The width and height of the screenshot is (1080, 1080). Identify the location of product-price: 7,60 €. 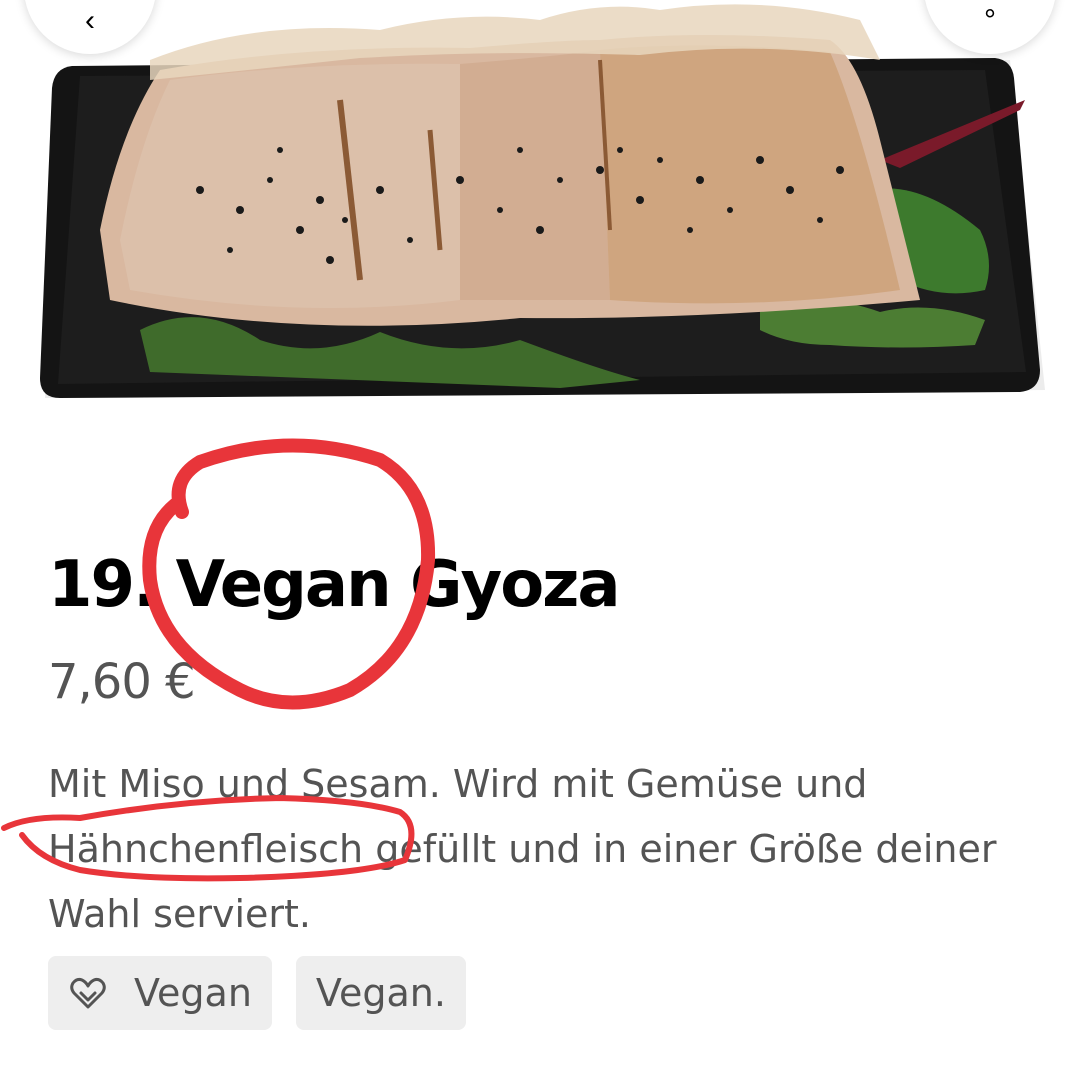
(122, 682).